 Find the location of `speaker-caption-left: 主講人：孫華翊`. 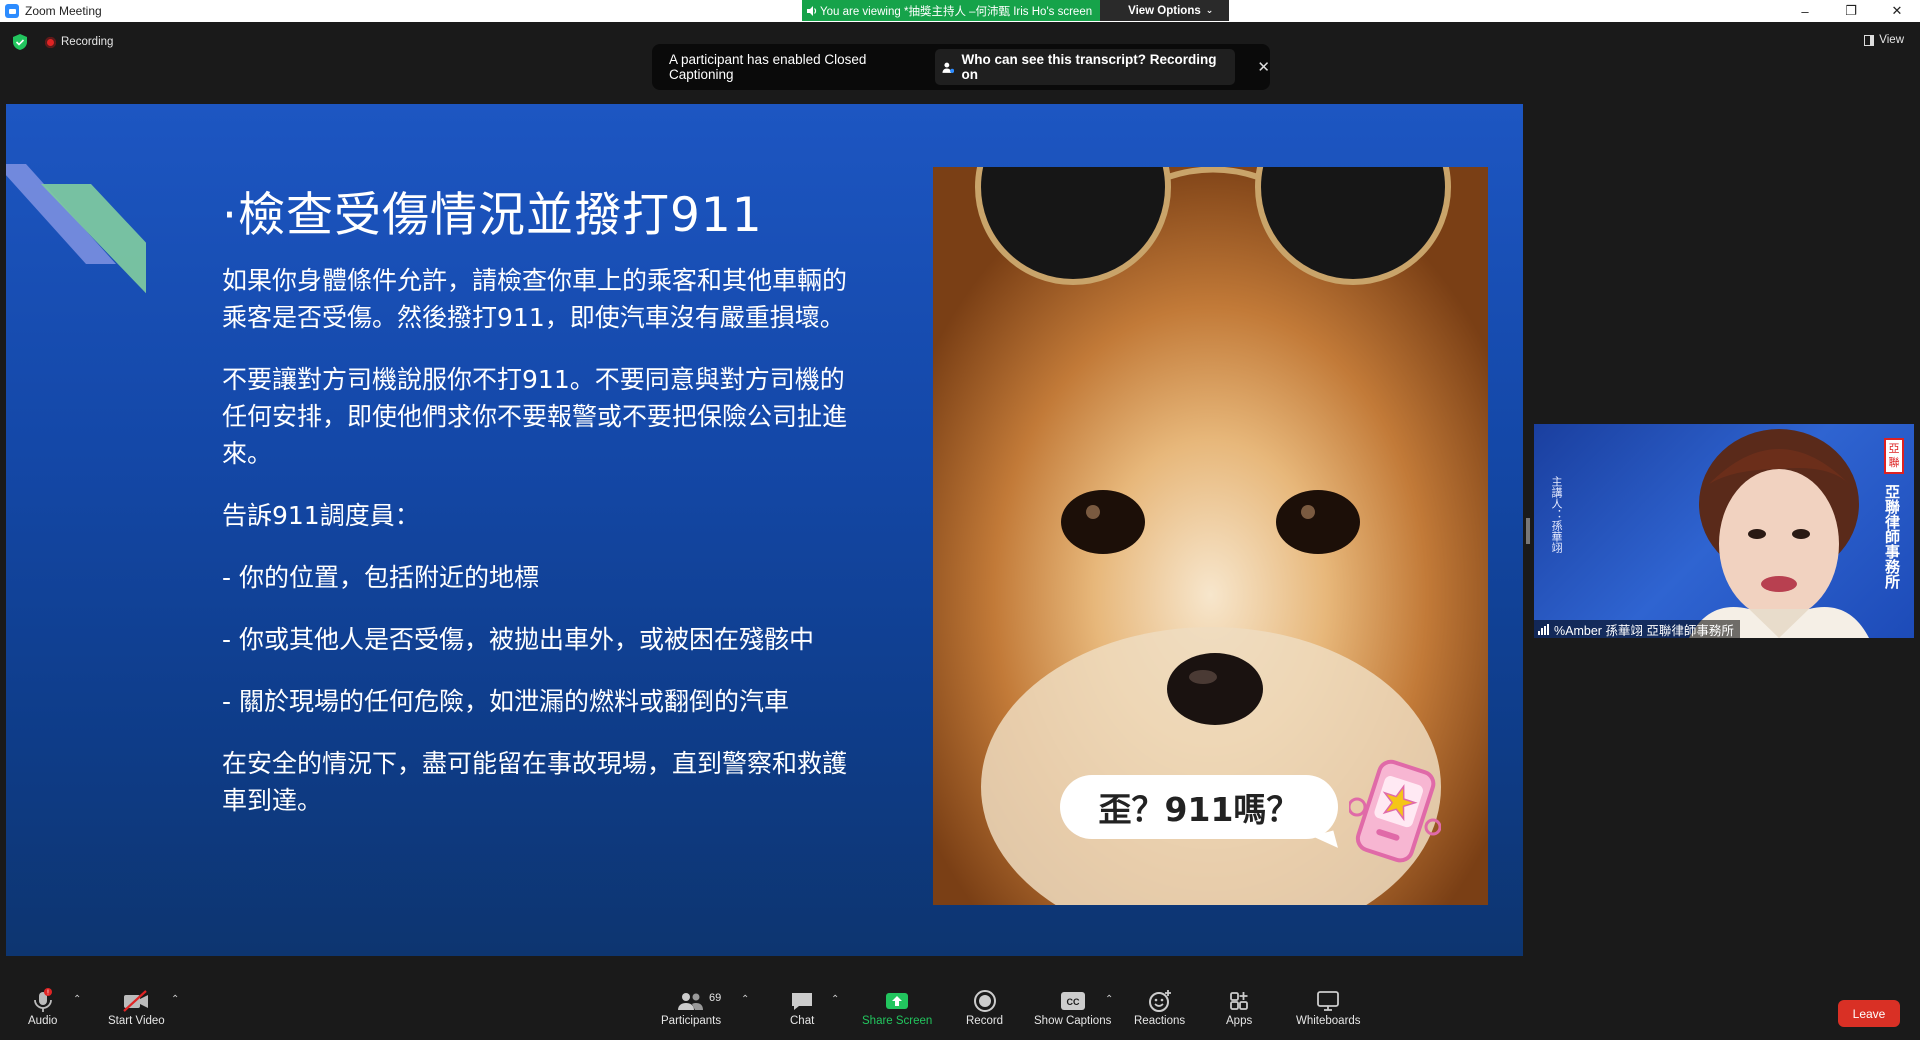

speaker-caption-left: 主講人：孫華翊 is located at coordinates (1556, 514).